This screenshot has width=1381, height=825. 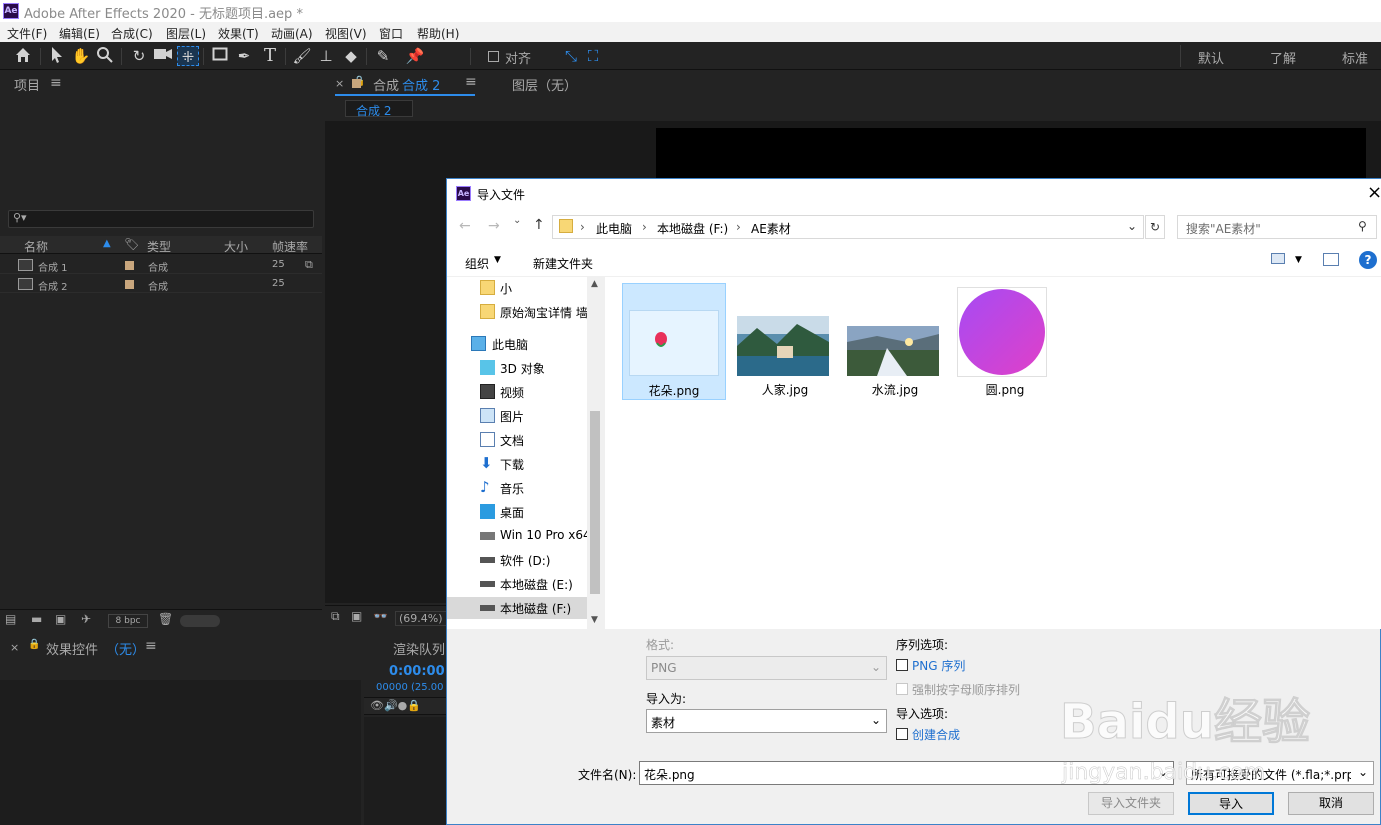 What do you see at coordinates (517, 560) in the screenshot?
I see `nav-item: 软件 (D:)` at bounding box center [517, 560].